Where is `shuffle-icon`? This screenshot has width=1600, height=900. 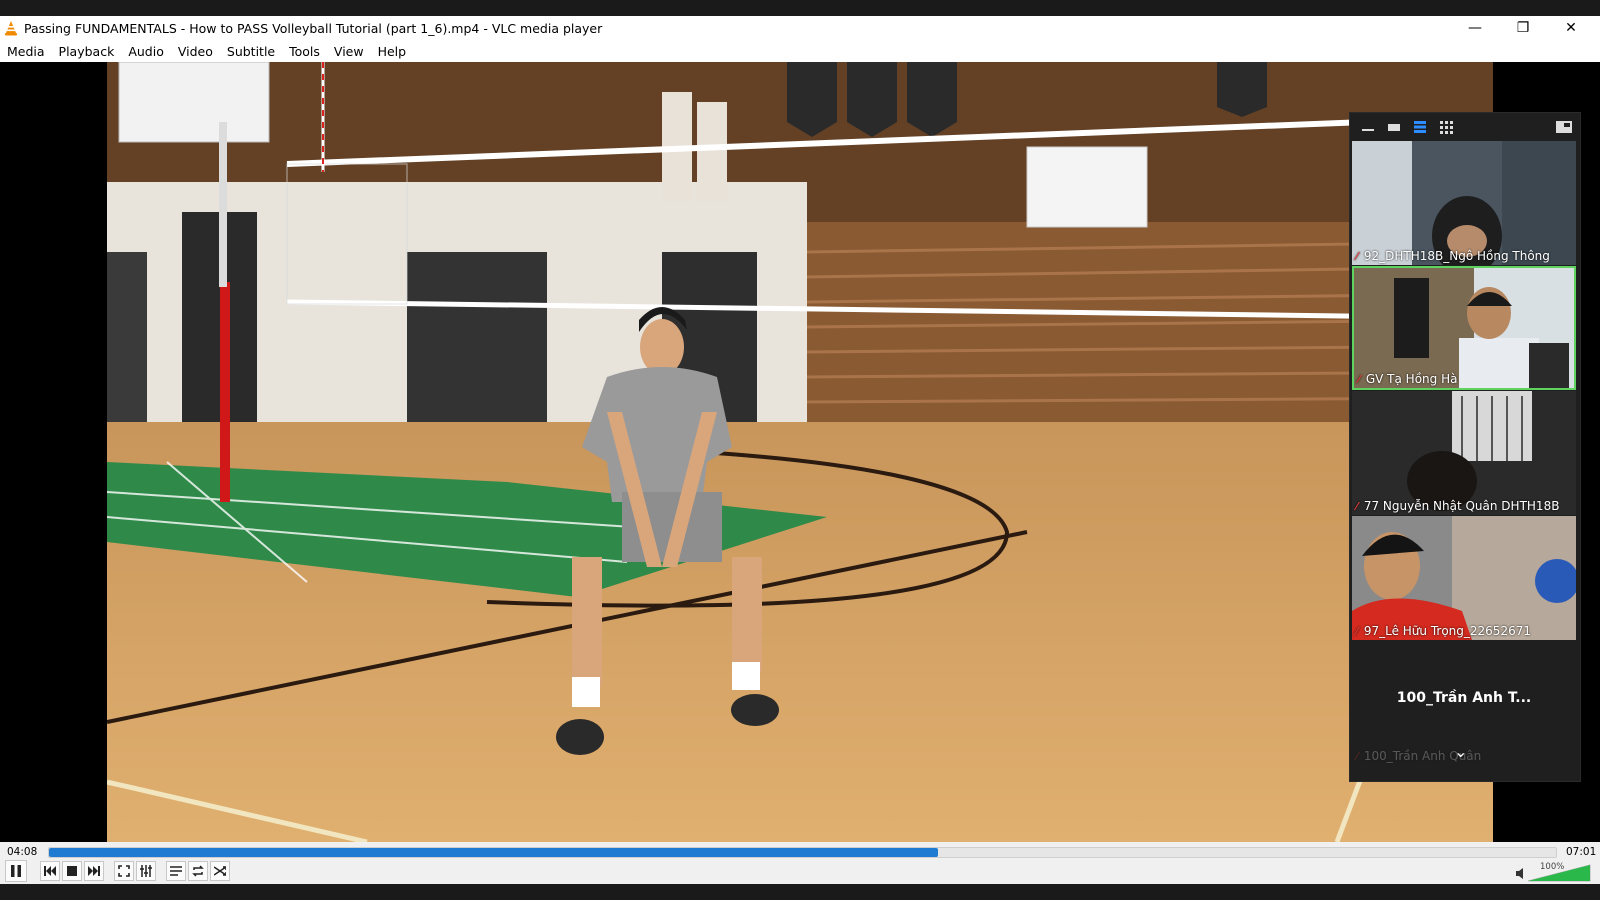 shuffle-icon is located at coordinates (220, 871).